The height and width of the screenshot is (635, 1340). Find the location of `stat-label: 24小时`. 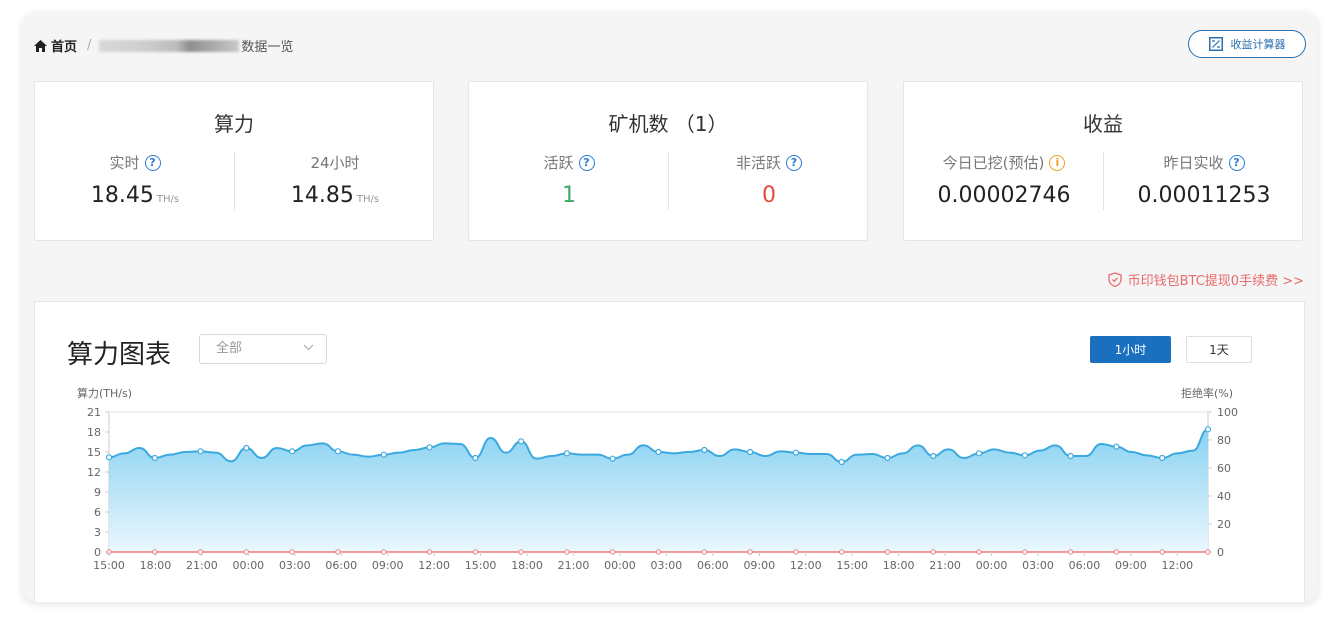

stat-label: 24小时 is located at coordinates (335, 163).